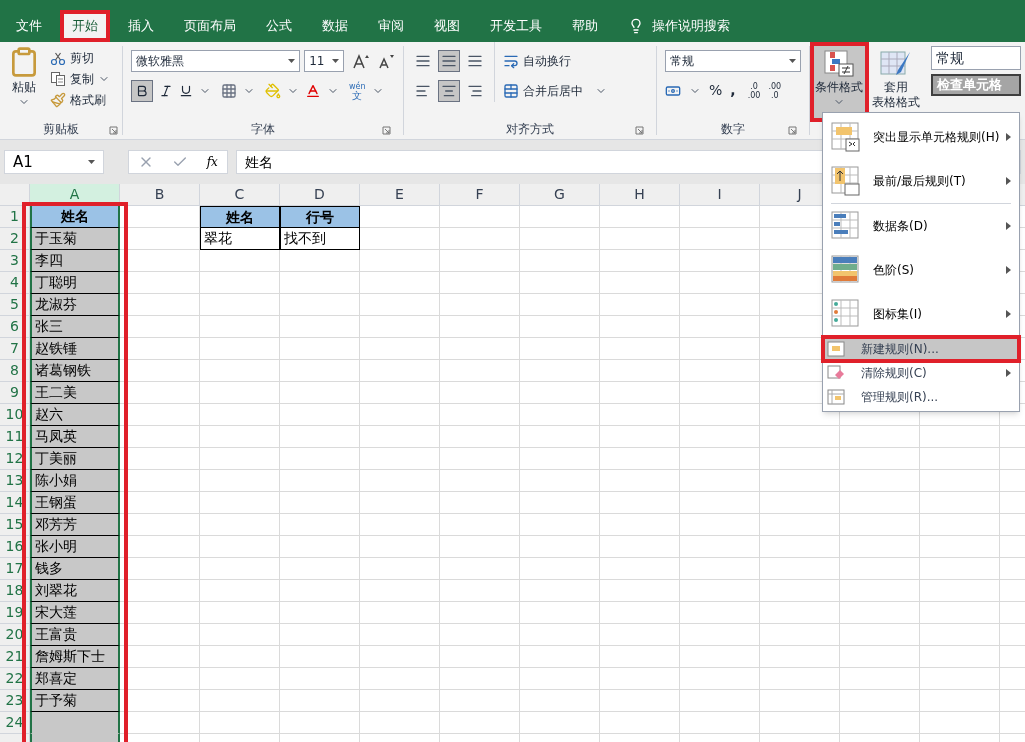  I want to click on decrease-decimal-button: .00 .0, so click(775, 90).